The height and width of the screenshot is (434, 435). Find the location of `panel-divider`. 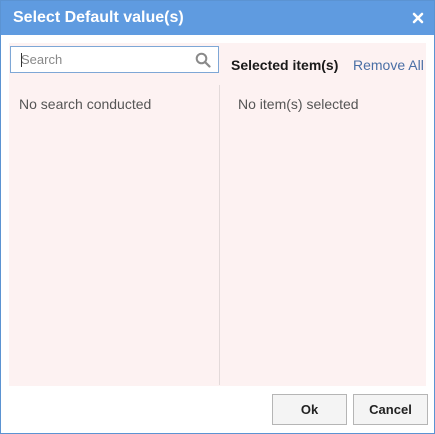

panel-divider is located at coordinates (219, 235).